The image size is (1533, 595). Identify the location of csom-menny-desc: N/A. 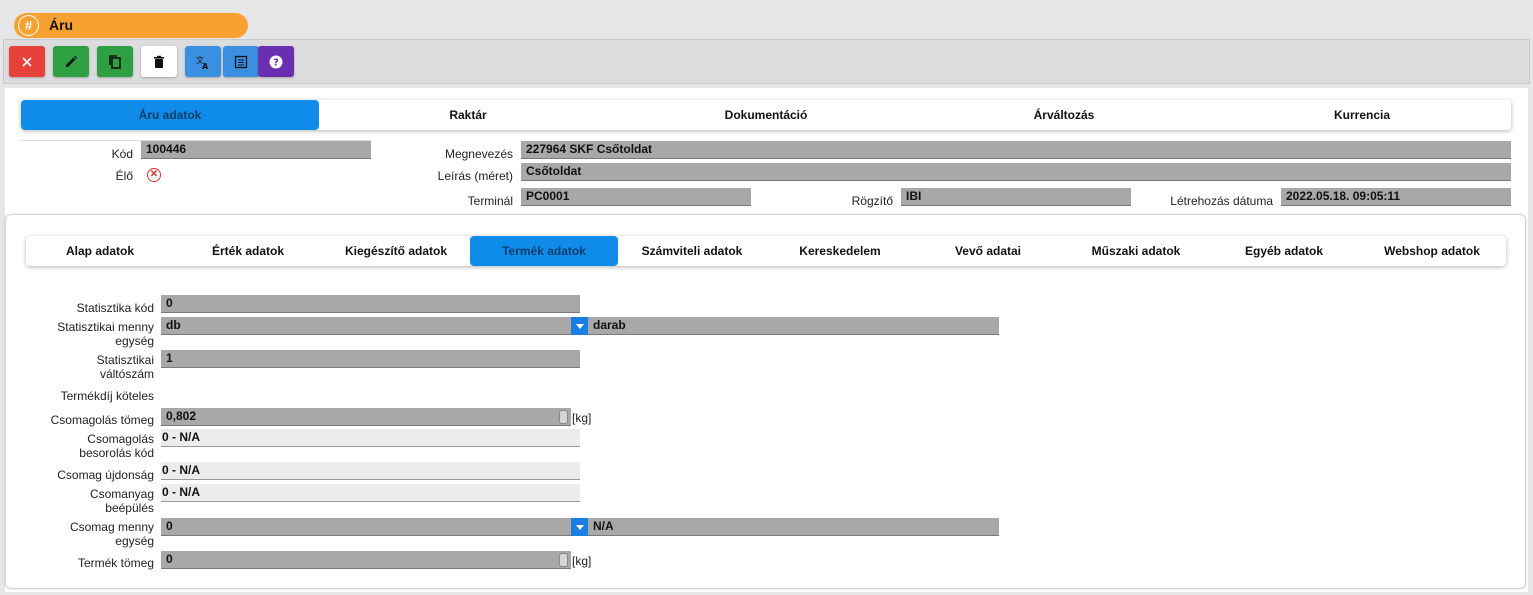
(793, 527).